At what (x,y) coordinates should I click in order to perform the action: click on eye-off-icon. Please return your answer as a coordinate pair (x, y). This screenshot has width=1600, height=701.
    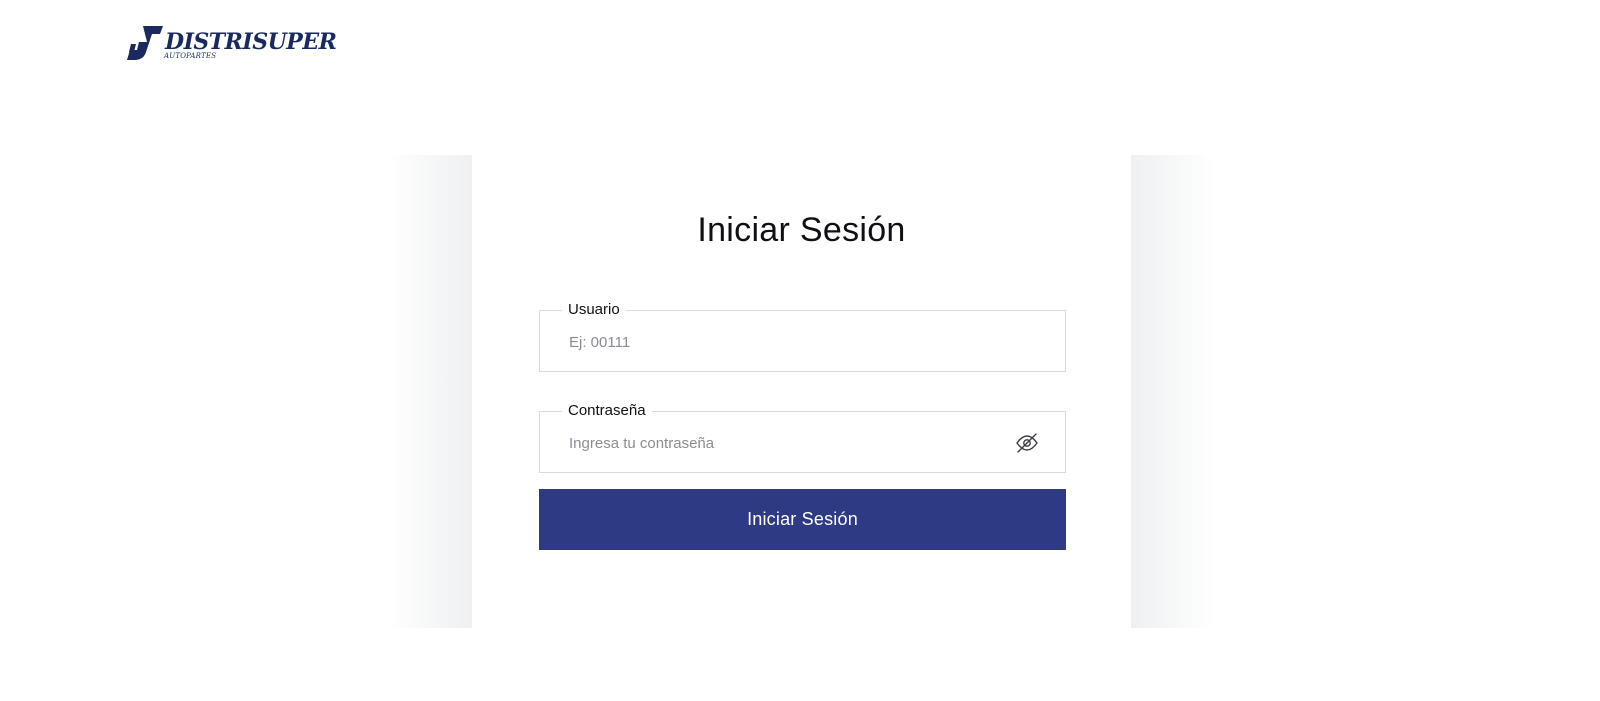
    Looking at the image, I should click on (1027, 443).